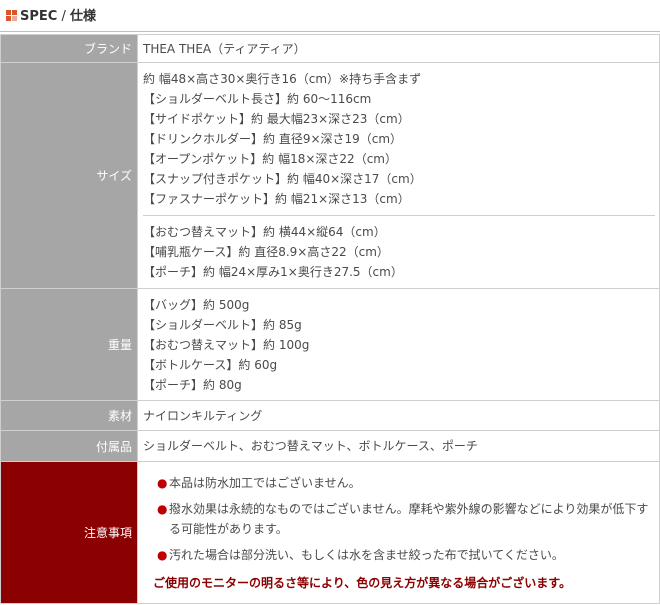 This screenshot has width=660, height=605. I want to click on header-rule, so click(330, 31).